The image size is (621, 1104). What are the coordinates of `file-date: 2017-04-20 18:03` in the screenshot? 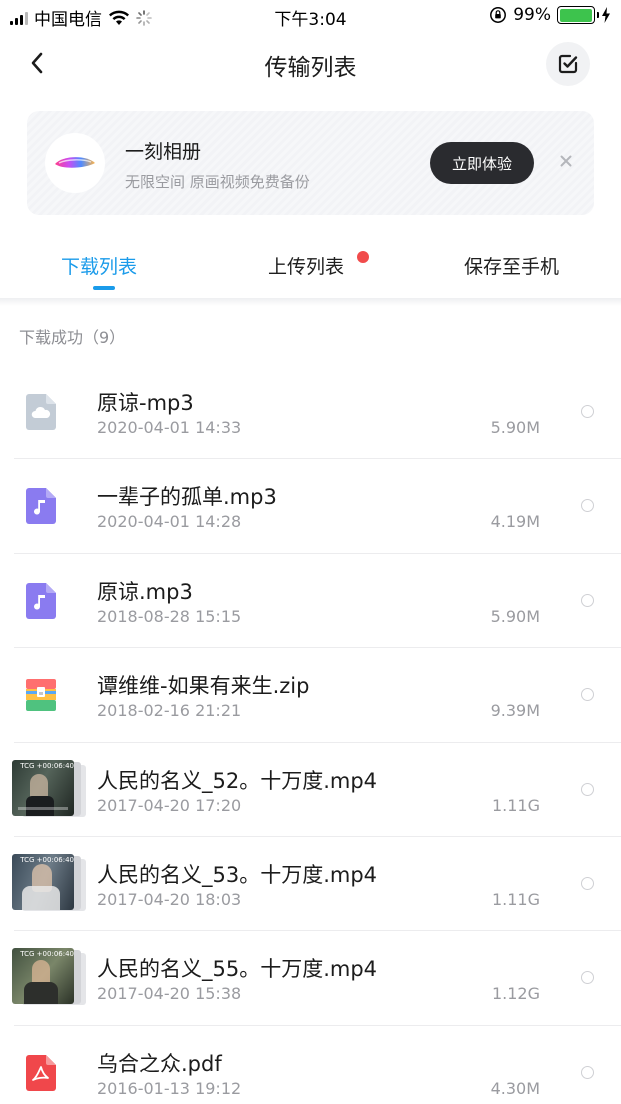 It's located at (169, 899).